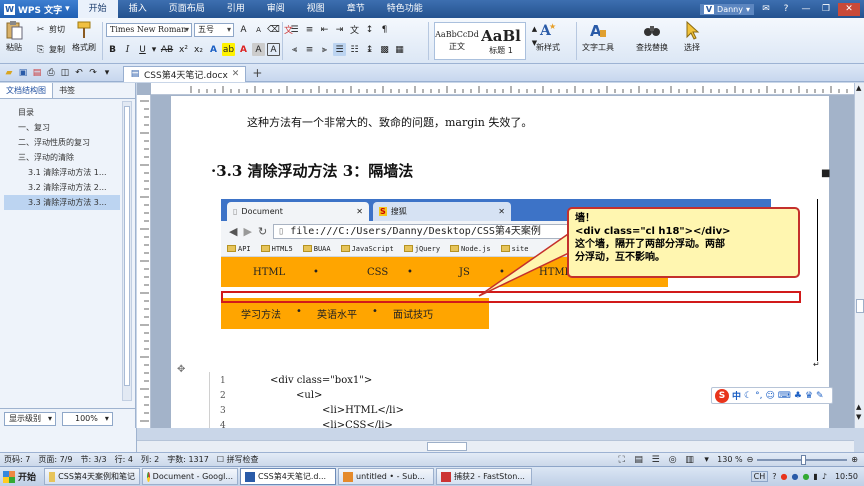 Image resolution: width=864 pixels, height=486 pixels. What do you see at coordinates (65, 73) in the screenshot?
I see `print-preview-icon: ◫` at bounding box center [65, 73].